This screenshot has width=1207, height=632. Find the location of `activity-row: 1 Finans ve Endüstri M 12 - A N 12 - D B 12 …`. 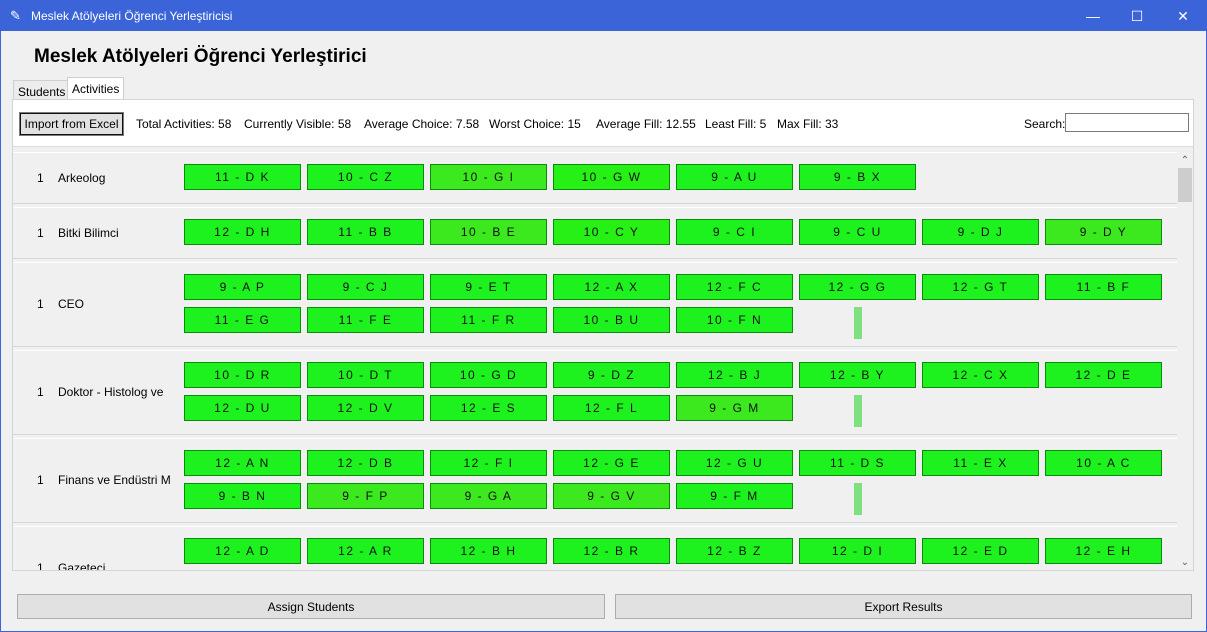

activity-row: 1 Finans ve Endüstri M 12 - A N 12 - D B 12 … is located at coordinates (595, 480).